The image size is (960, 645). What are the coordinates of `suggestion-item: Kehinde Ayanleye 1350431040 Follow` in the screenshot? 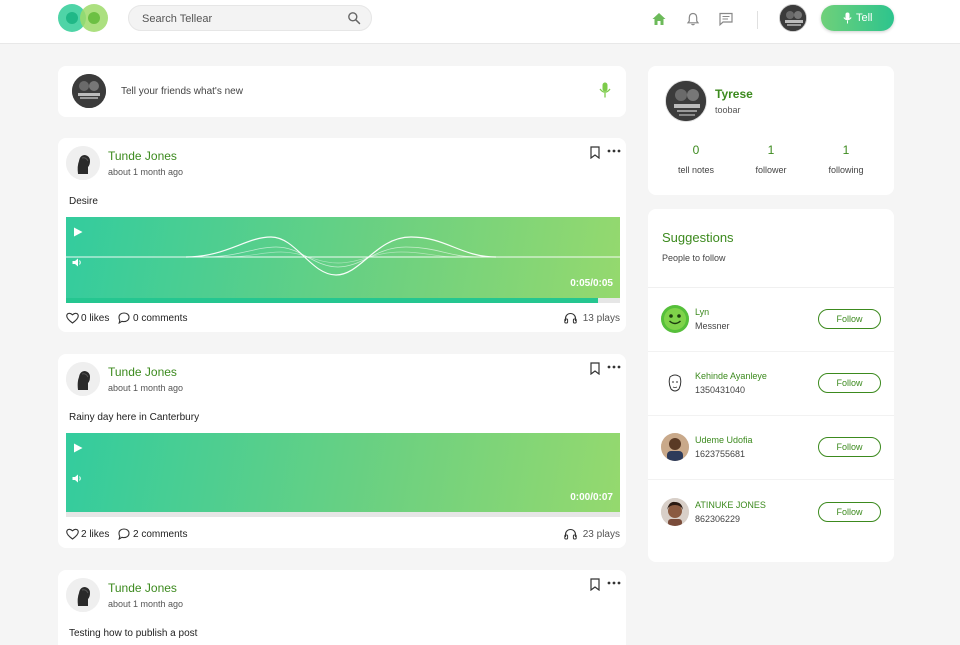 It's located at (771, 384).